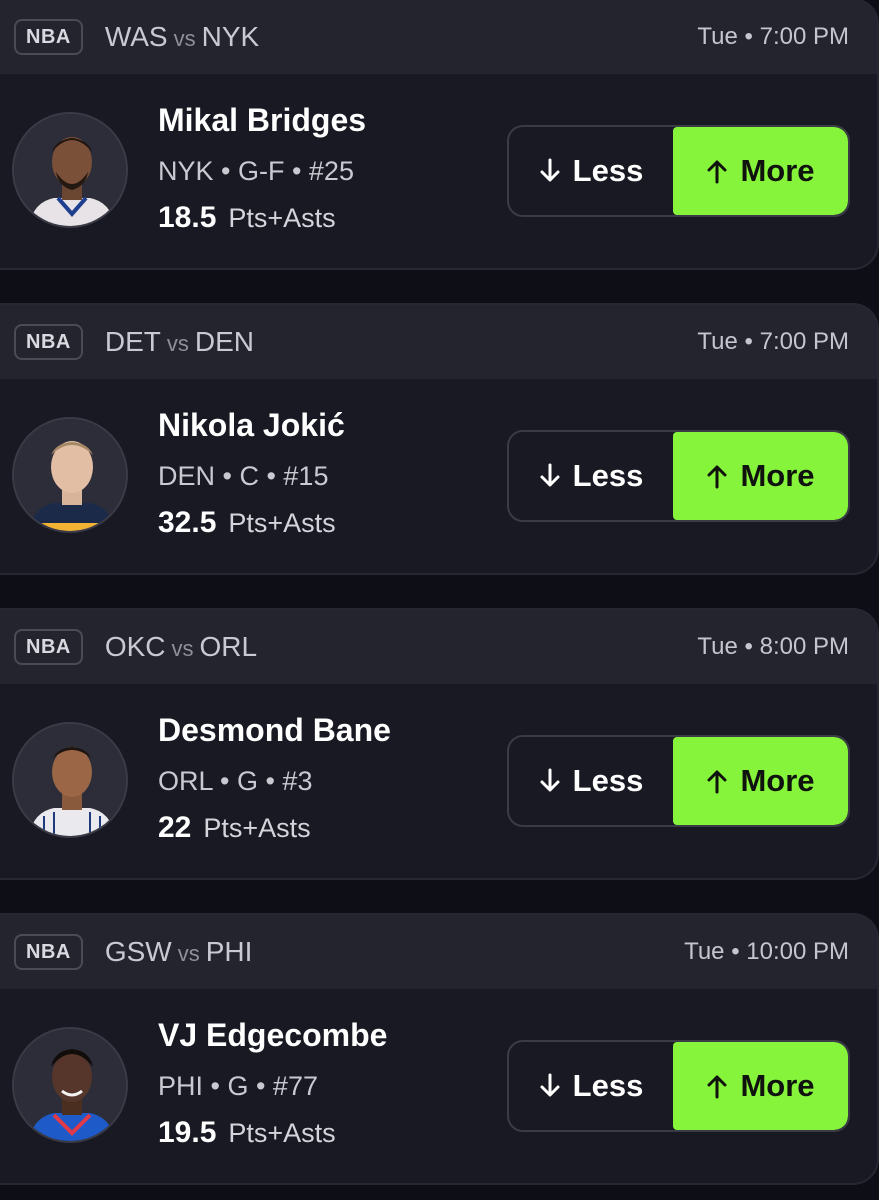 The height and width of the screenshot is (1200, 879). I want to click on card-header: NBA GSW vs PHI Tue • 10:00 PM, so click(438, 952).